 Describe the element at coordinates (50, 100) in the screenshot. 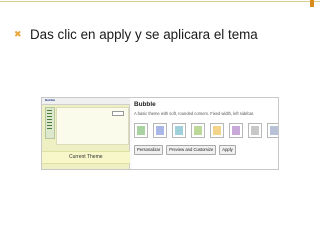

I see `preview-brand: Bubble` at that location.